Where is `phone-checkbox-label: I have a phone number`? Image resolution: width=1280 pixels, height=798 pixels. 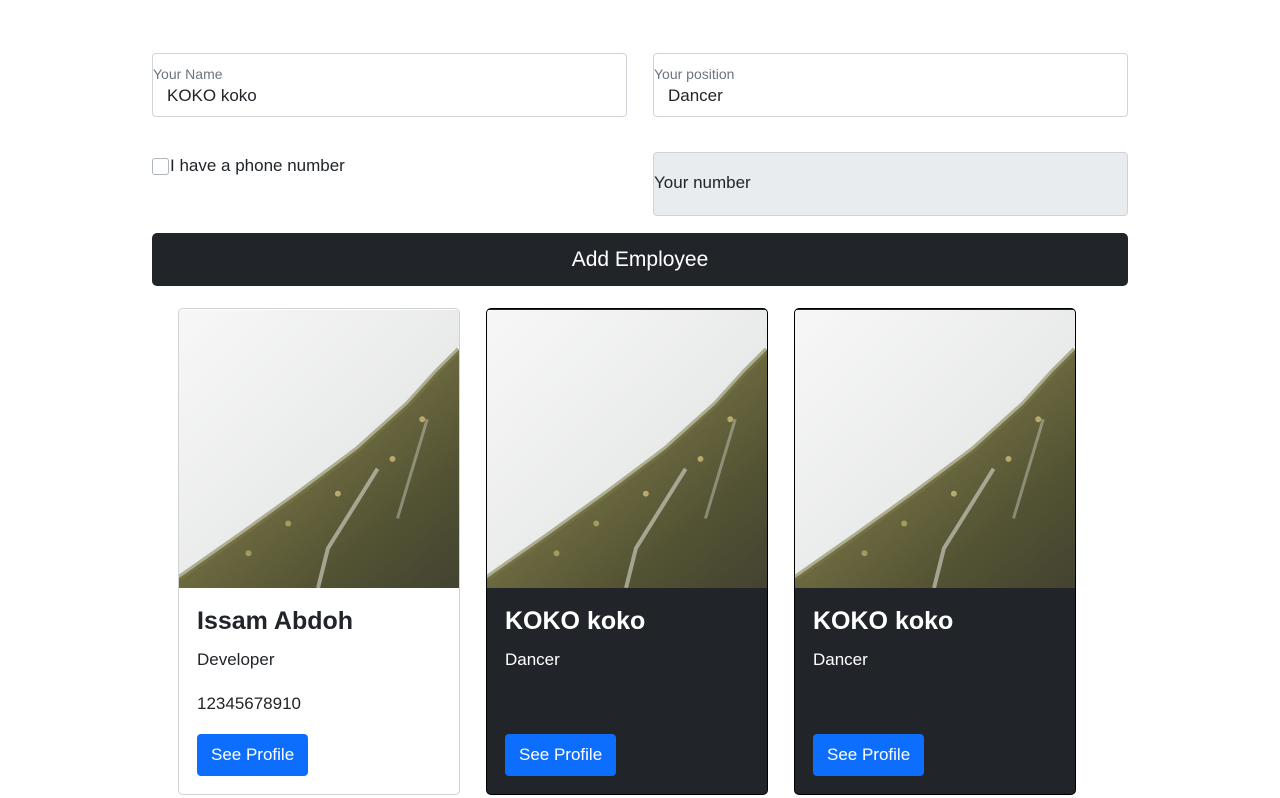 phone-checkbox-label: I have a phone number is located at coordinates (257, 166).